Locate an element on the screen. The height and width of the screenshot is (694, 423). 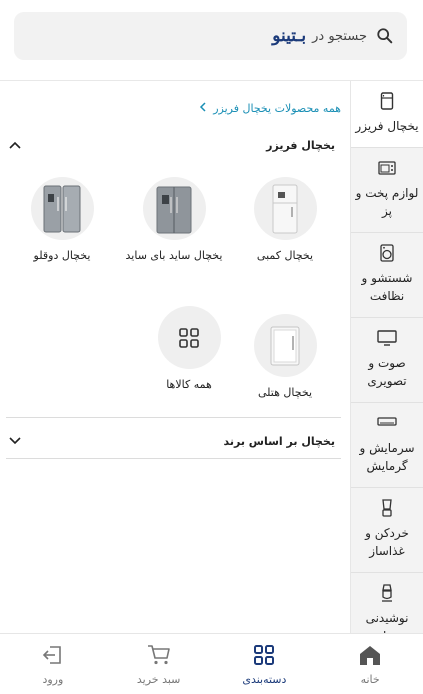
sidebar-item-cooking: لوازم پخت و پز is located at coordinates (387, 190).